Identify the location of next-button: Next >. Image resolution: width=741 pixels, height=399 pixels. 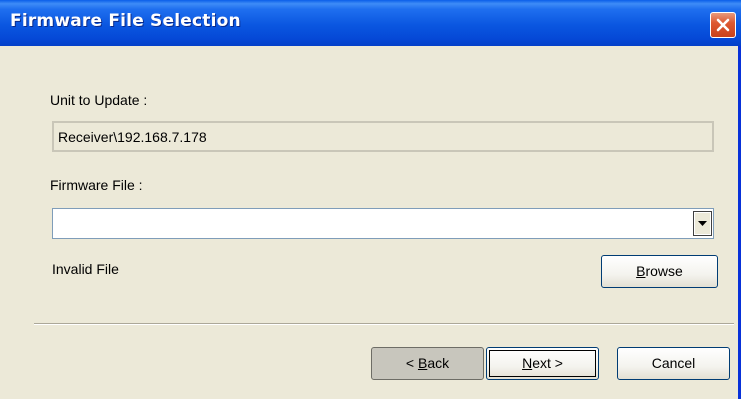
(542, 363).